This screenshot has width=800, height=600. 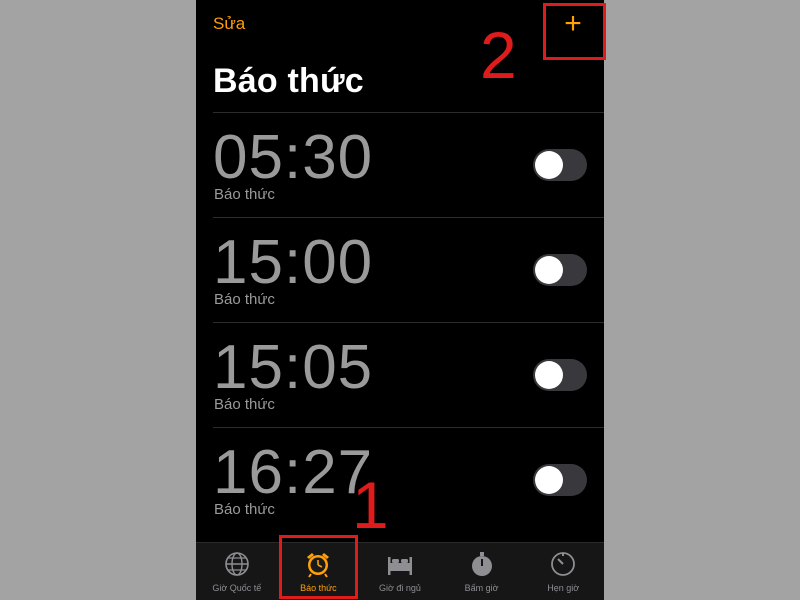 I want to click on tab-bedtime: Giờ đi ngủ, so click(x=400, y=571).